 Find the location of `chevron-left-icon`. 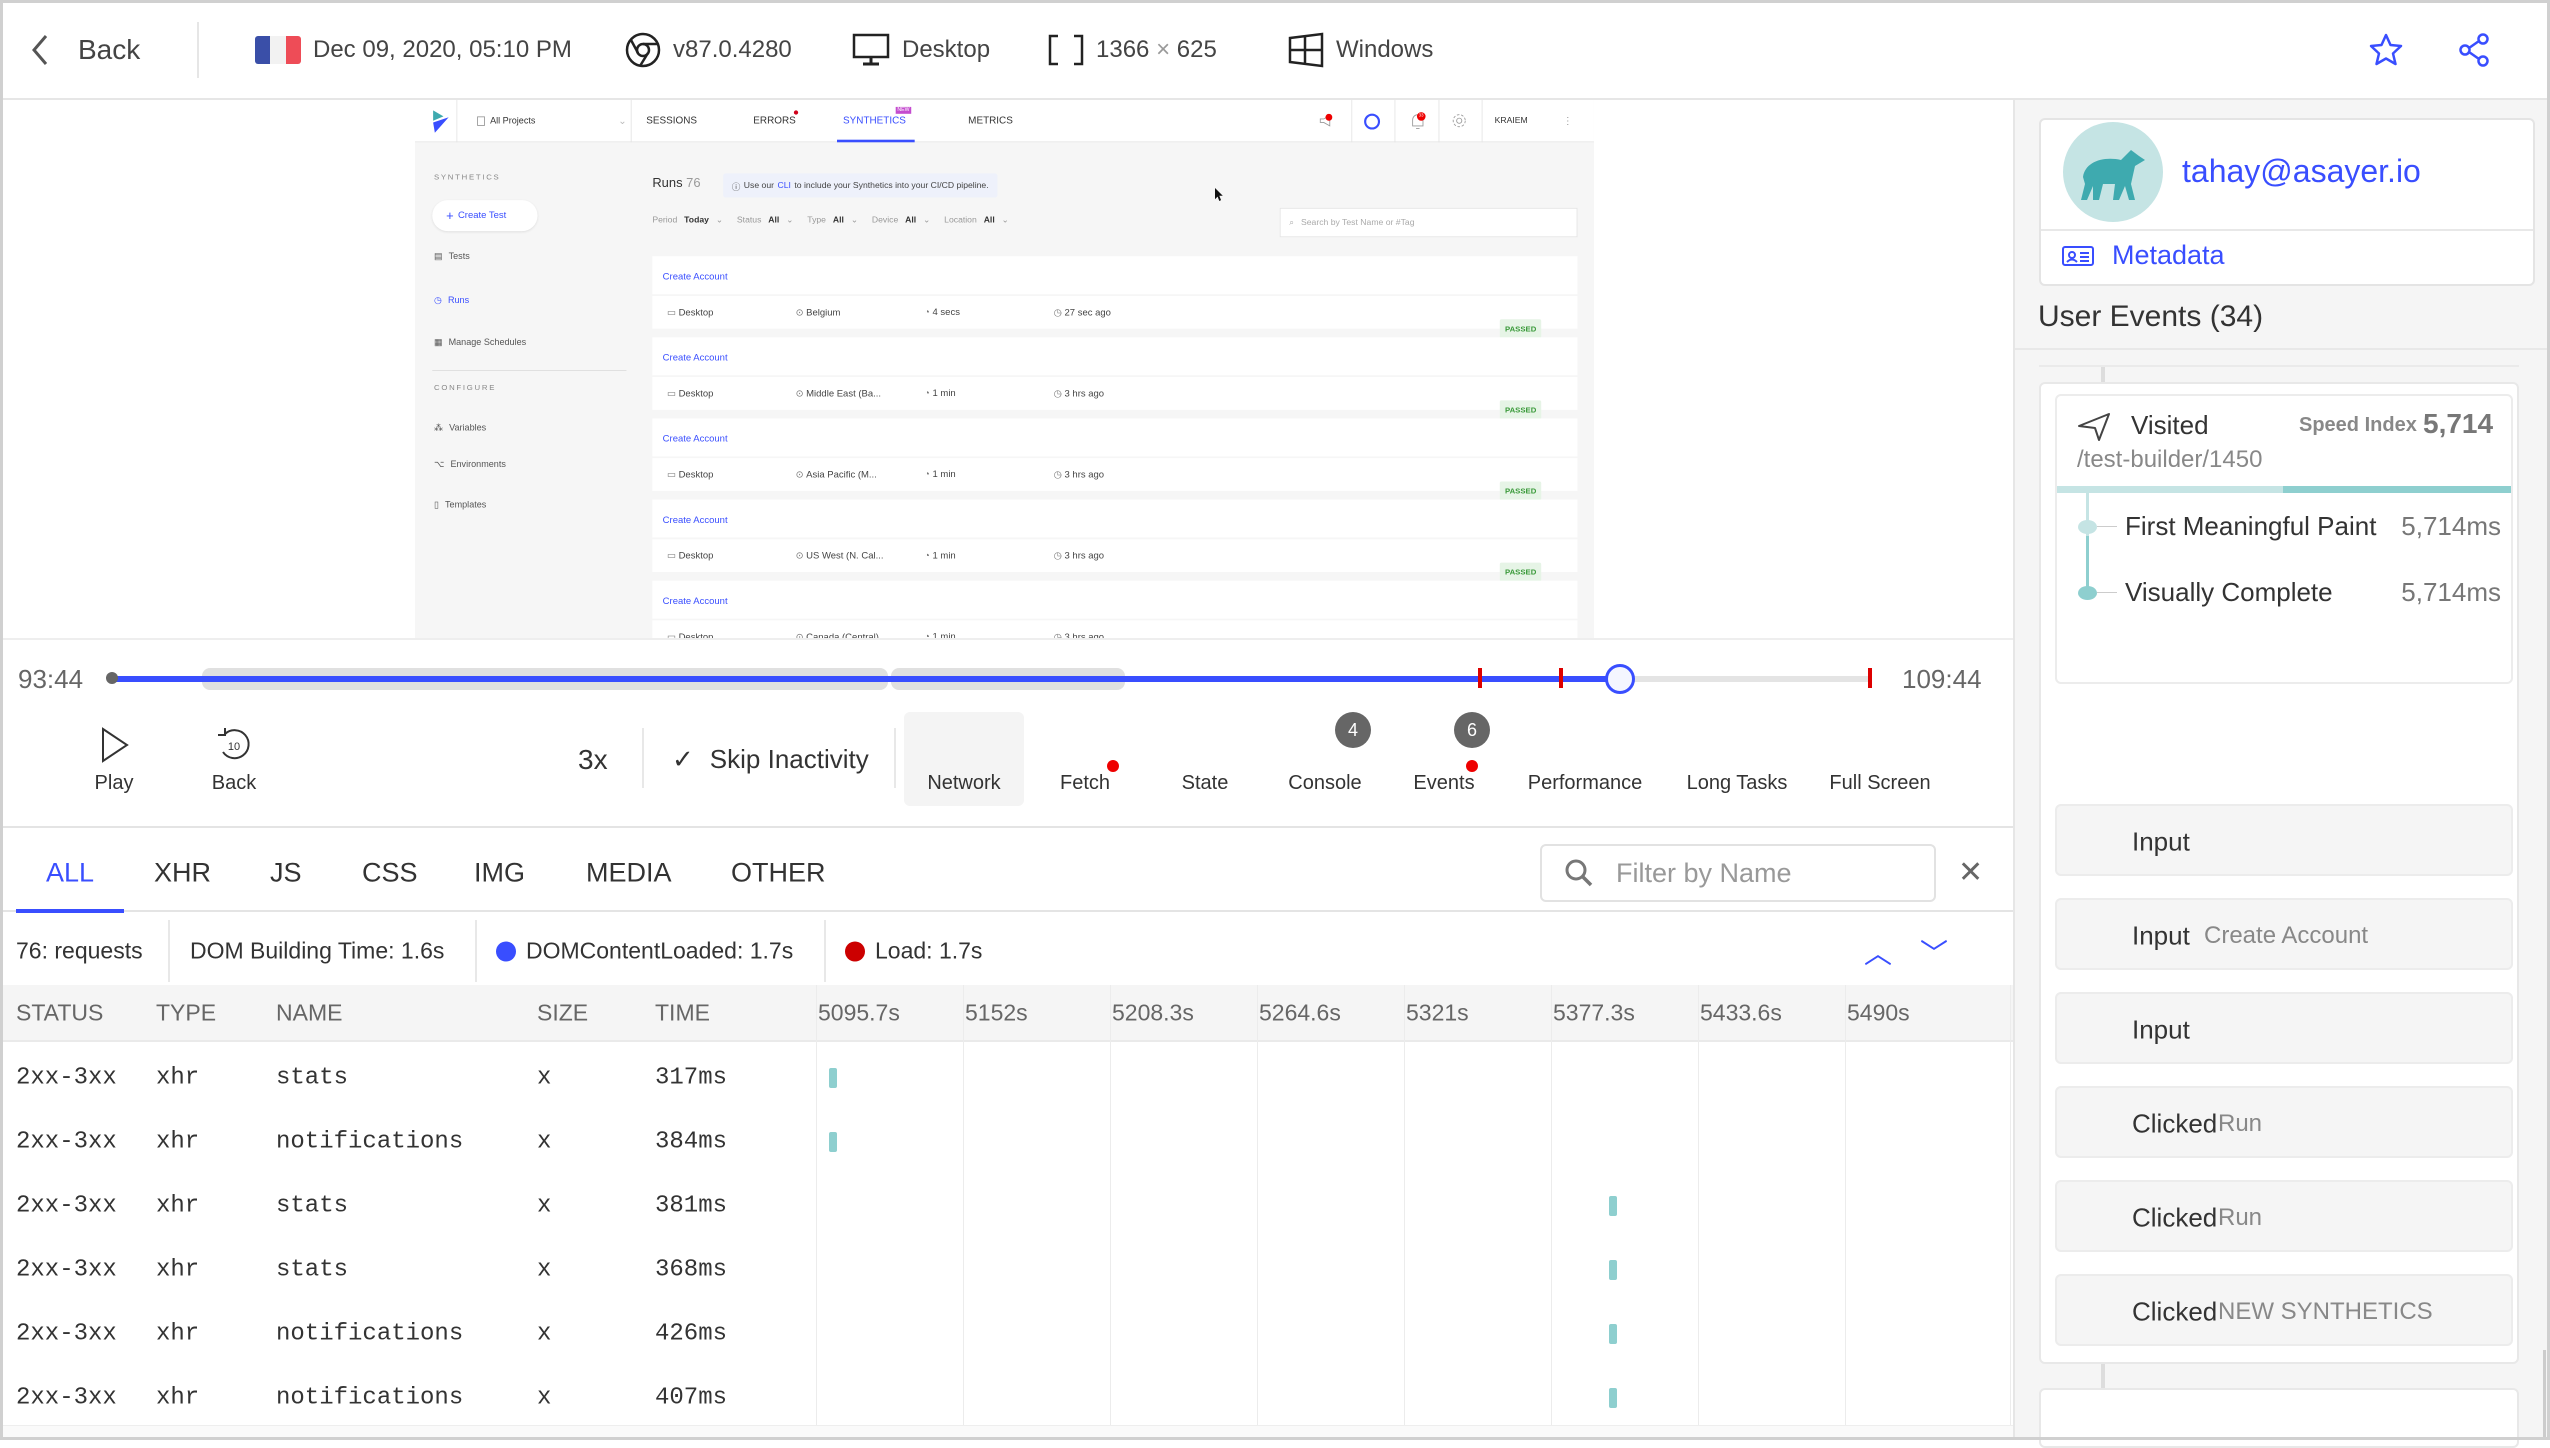

chevron-left-icon is located at coordinates (40, 50).